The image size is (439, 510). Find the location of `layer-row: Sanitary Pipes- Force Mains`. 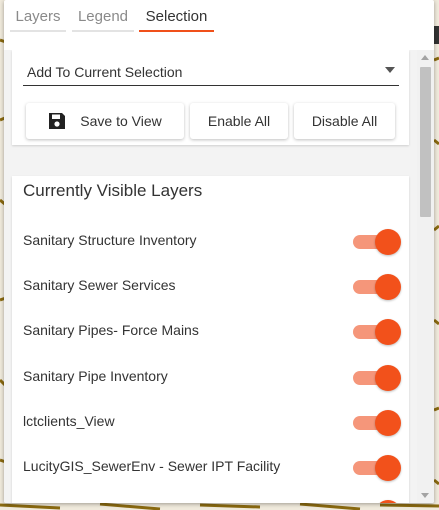

layer-row: Sanitary Pipes- Force Mains is located at coordinates (210, 331).